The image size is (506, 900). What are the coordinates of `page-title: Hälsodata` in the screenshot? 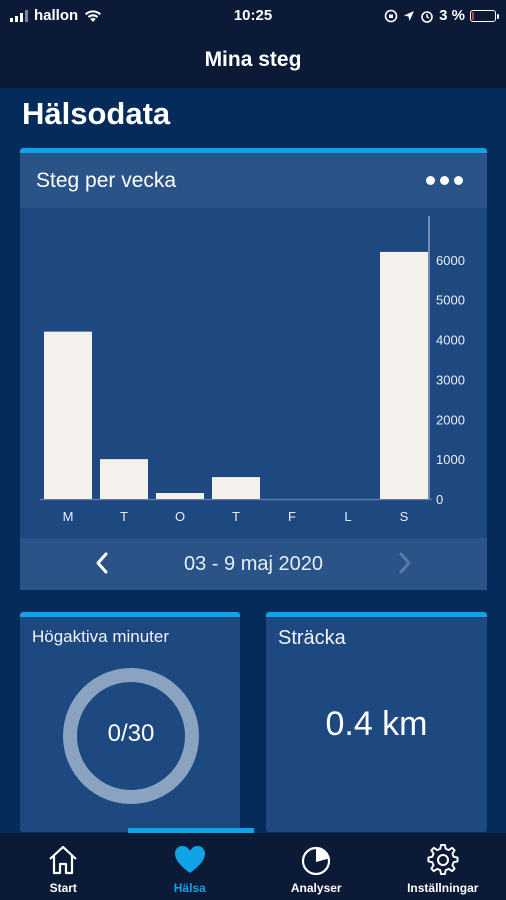 It's located at (96, 113).